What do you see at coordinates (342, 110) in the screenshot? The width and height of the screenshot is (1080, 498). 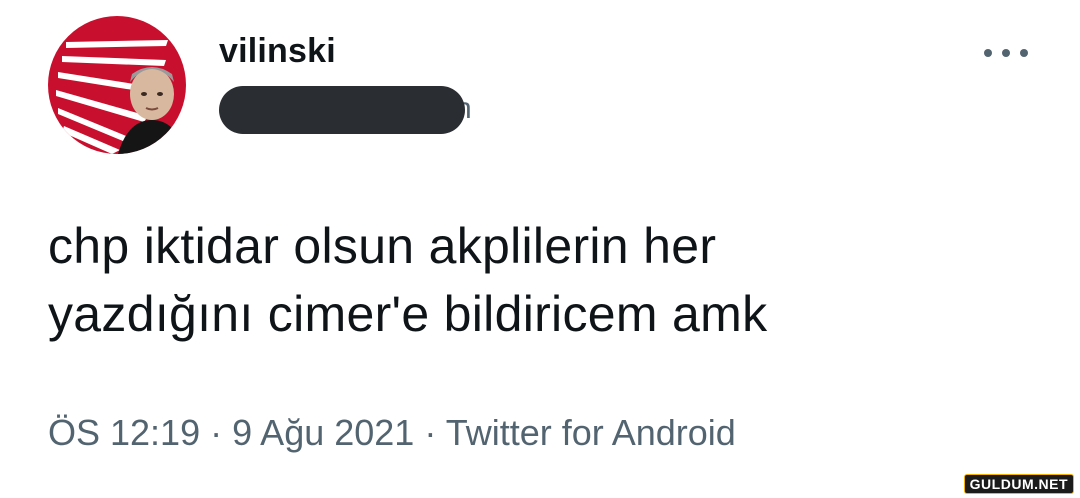 I see `redaction-bar` at bounding box center [342, 110].